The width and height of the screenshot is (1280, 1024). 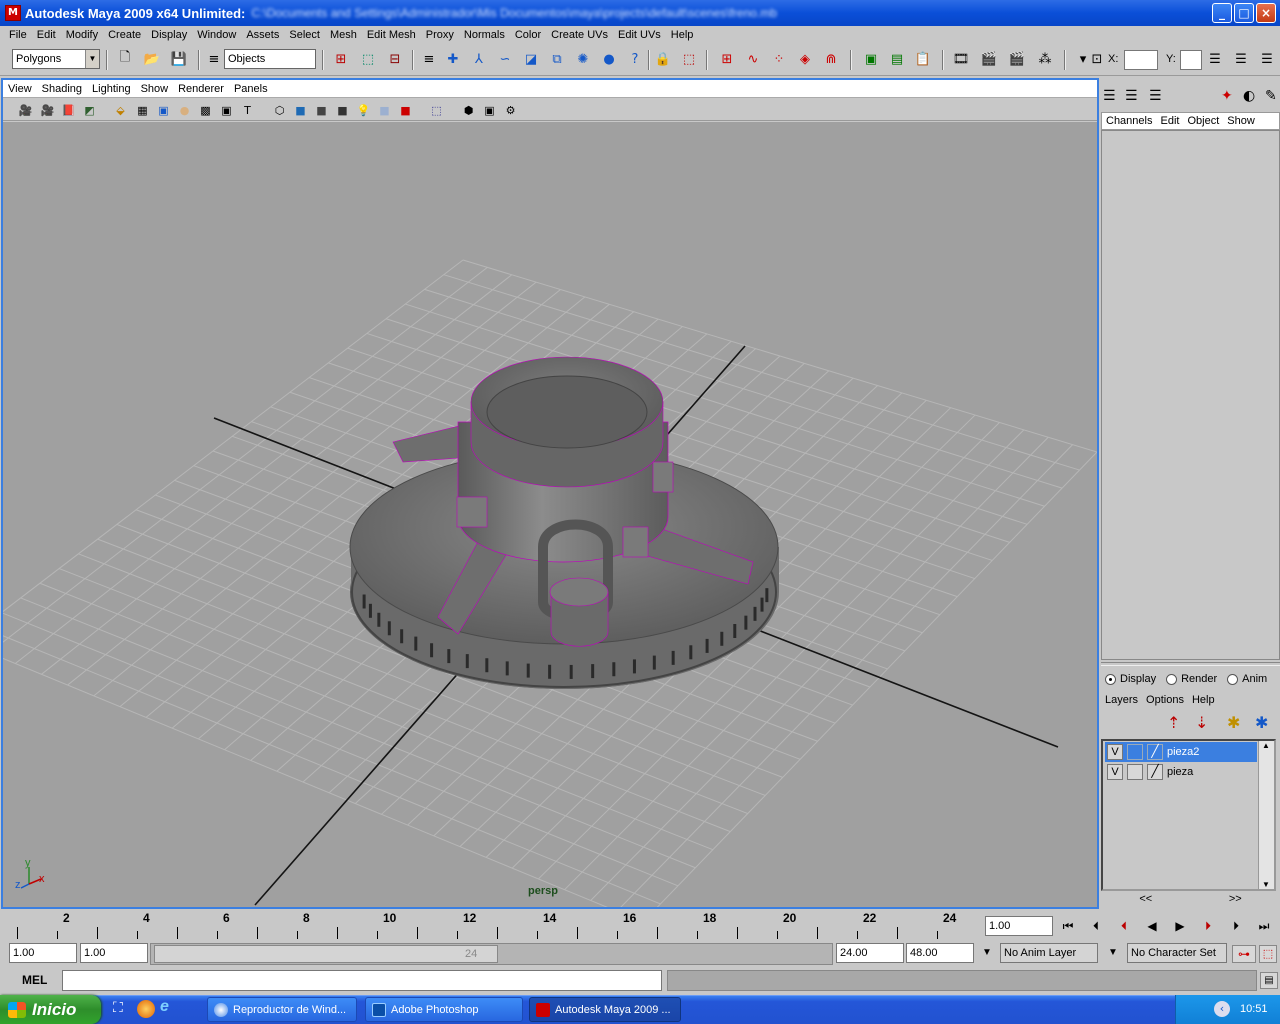 I want to click on select-object-icon: ⬚, so click(x=368, y=59).